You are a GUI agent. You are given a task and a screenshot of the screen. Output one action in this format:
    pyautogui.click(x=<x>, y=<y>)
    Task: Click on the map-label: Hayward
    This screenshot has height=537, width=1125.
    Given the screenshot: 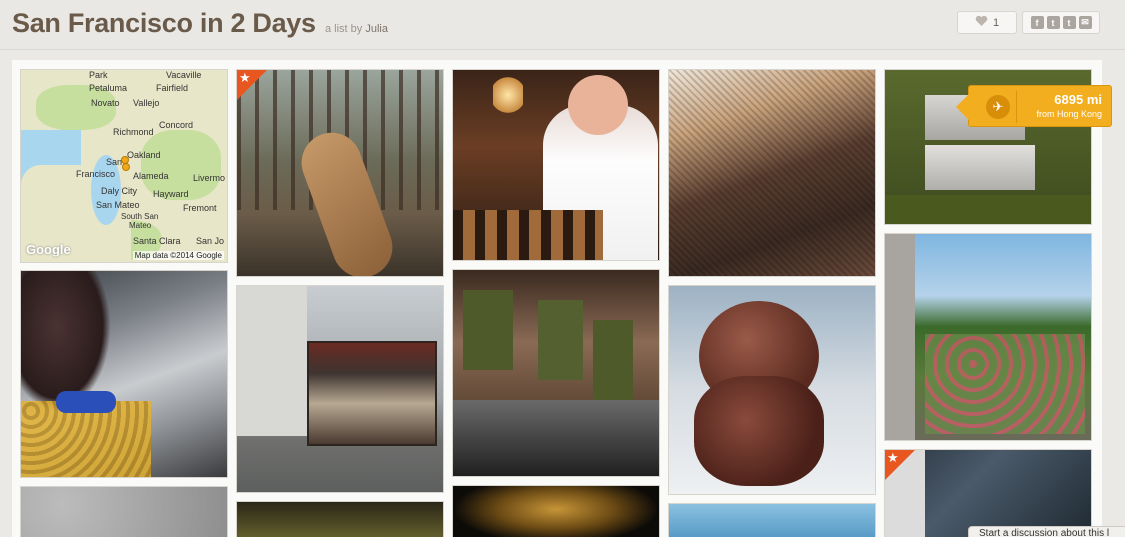 What is the action you would take?
    pyautogui.click(x=171, y=194)
    